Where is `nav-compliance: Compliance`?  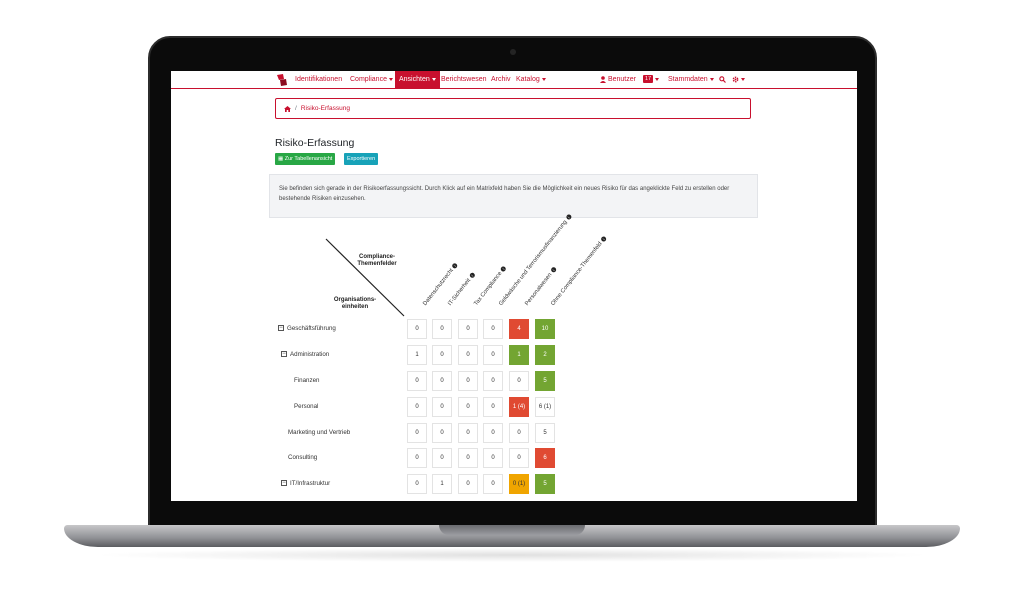
nav-compliance: Compliance is located at coordinates (371, 80).